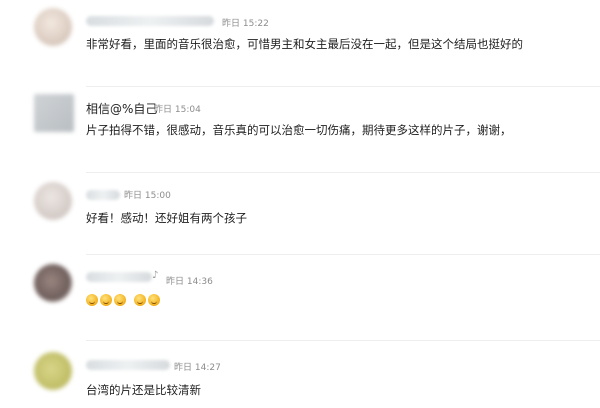 The width and height of the screenshot is (600, 408). What do you see at coordinates (155, 275) in the screenshot?
I see `badge-icon: ♪` at bounding box center [155, 275].